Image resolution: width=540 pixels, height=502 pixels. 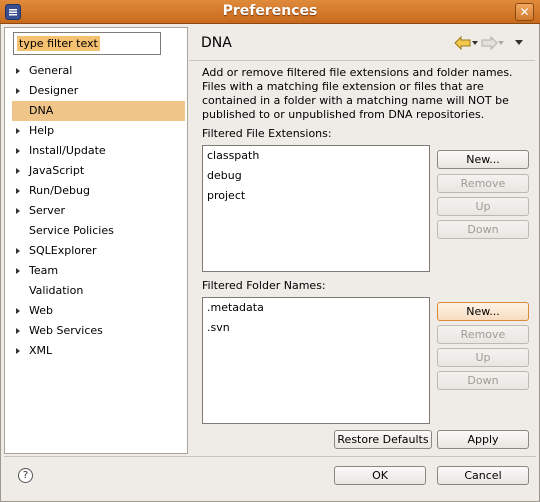 I want to click on tree-item-sqlexplorer: SQLExplorer, so click(x=96, y=251).